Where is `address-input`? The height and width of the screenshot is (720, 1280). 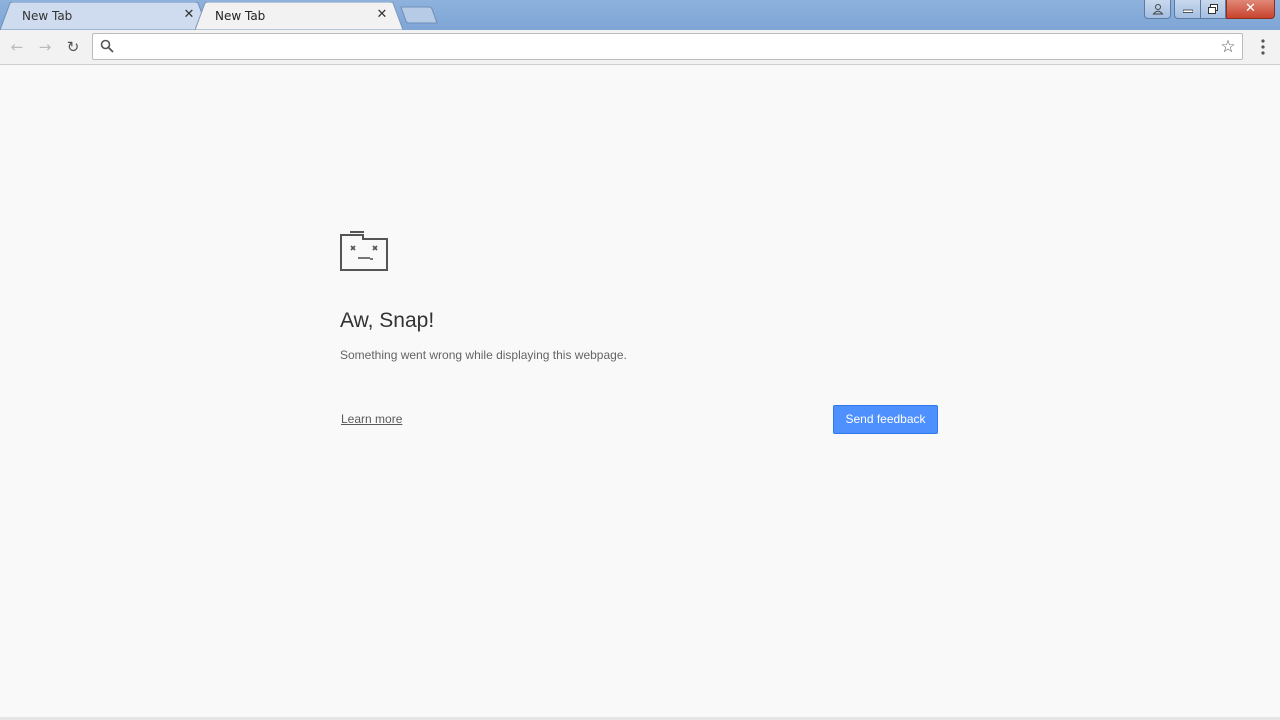 address-input is located at coordinates (663, 47).